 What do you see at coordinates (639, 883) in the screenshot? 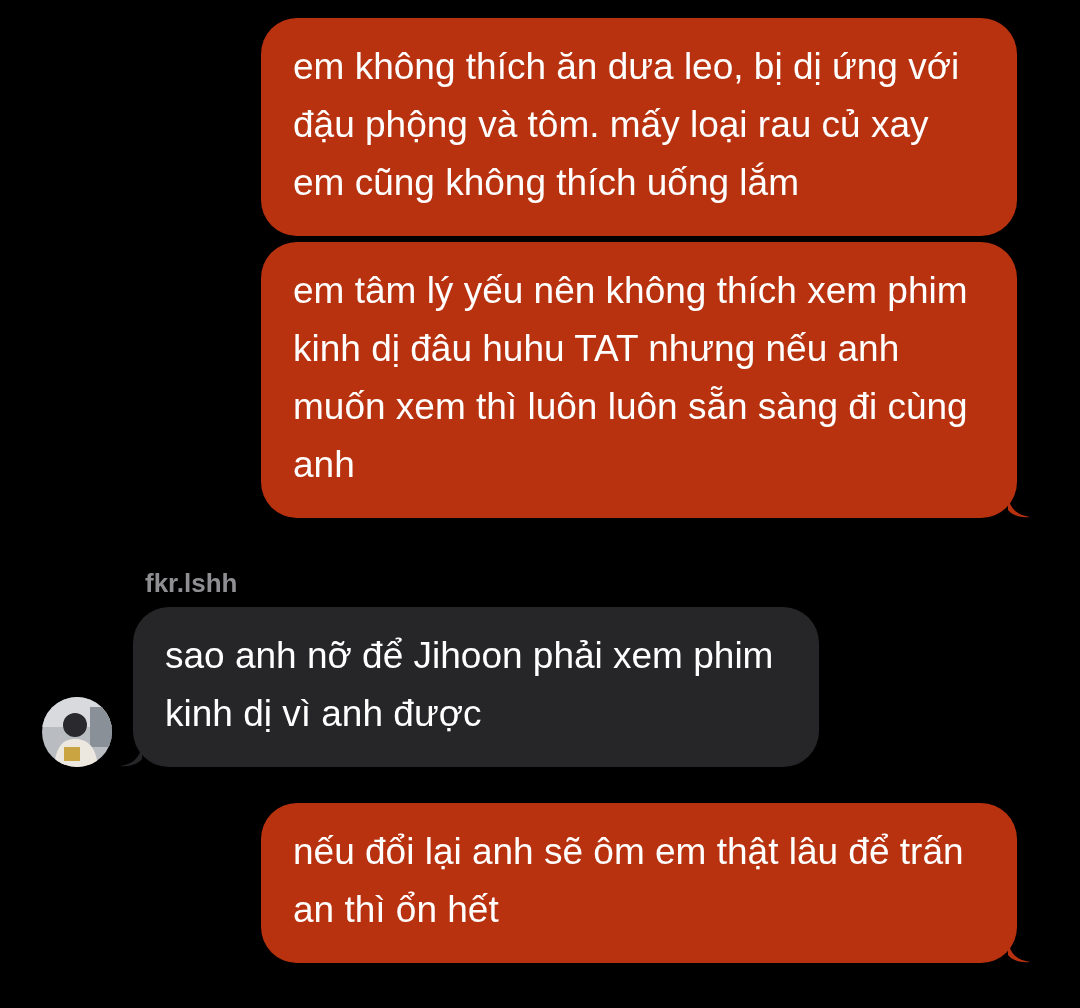
I see `message-bubble: nếu đổi lại anh sẽ ôm em thật lâu để trấn an thì ổn hết` at bounding box center [639, 883].